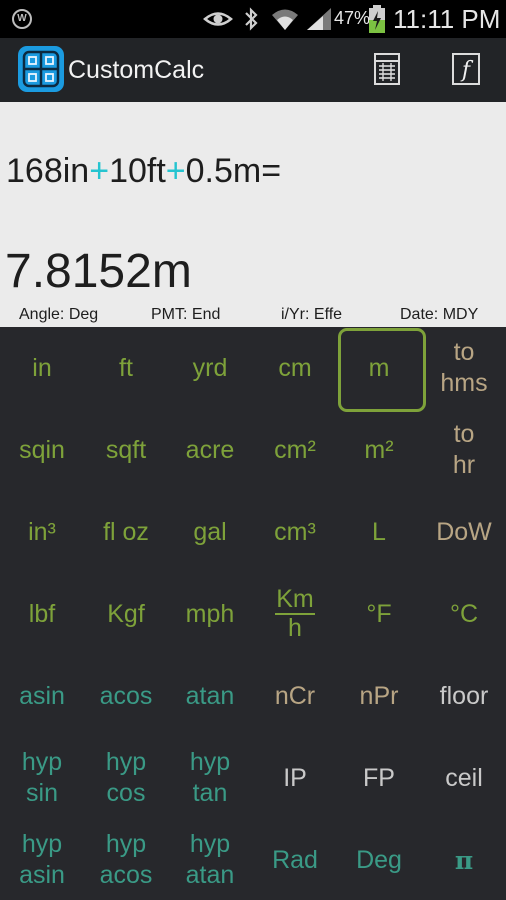 This screenshot has height=900, width=506. Describe the element at coordinates (295, 859) in the screenshot. I see `key-rad: Rad` at that location.